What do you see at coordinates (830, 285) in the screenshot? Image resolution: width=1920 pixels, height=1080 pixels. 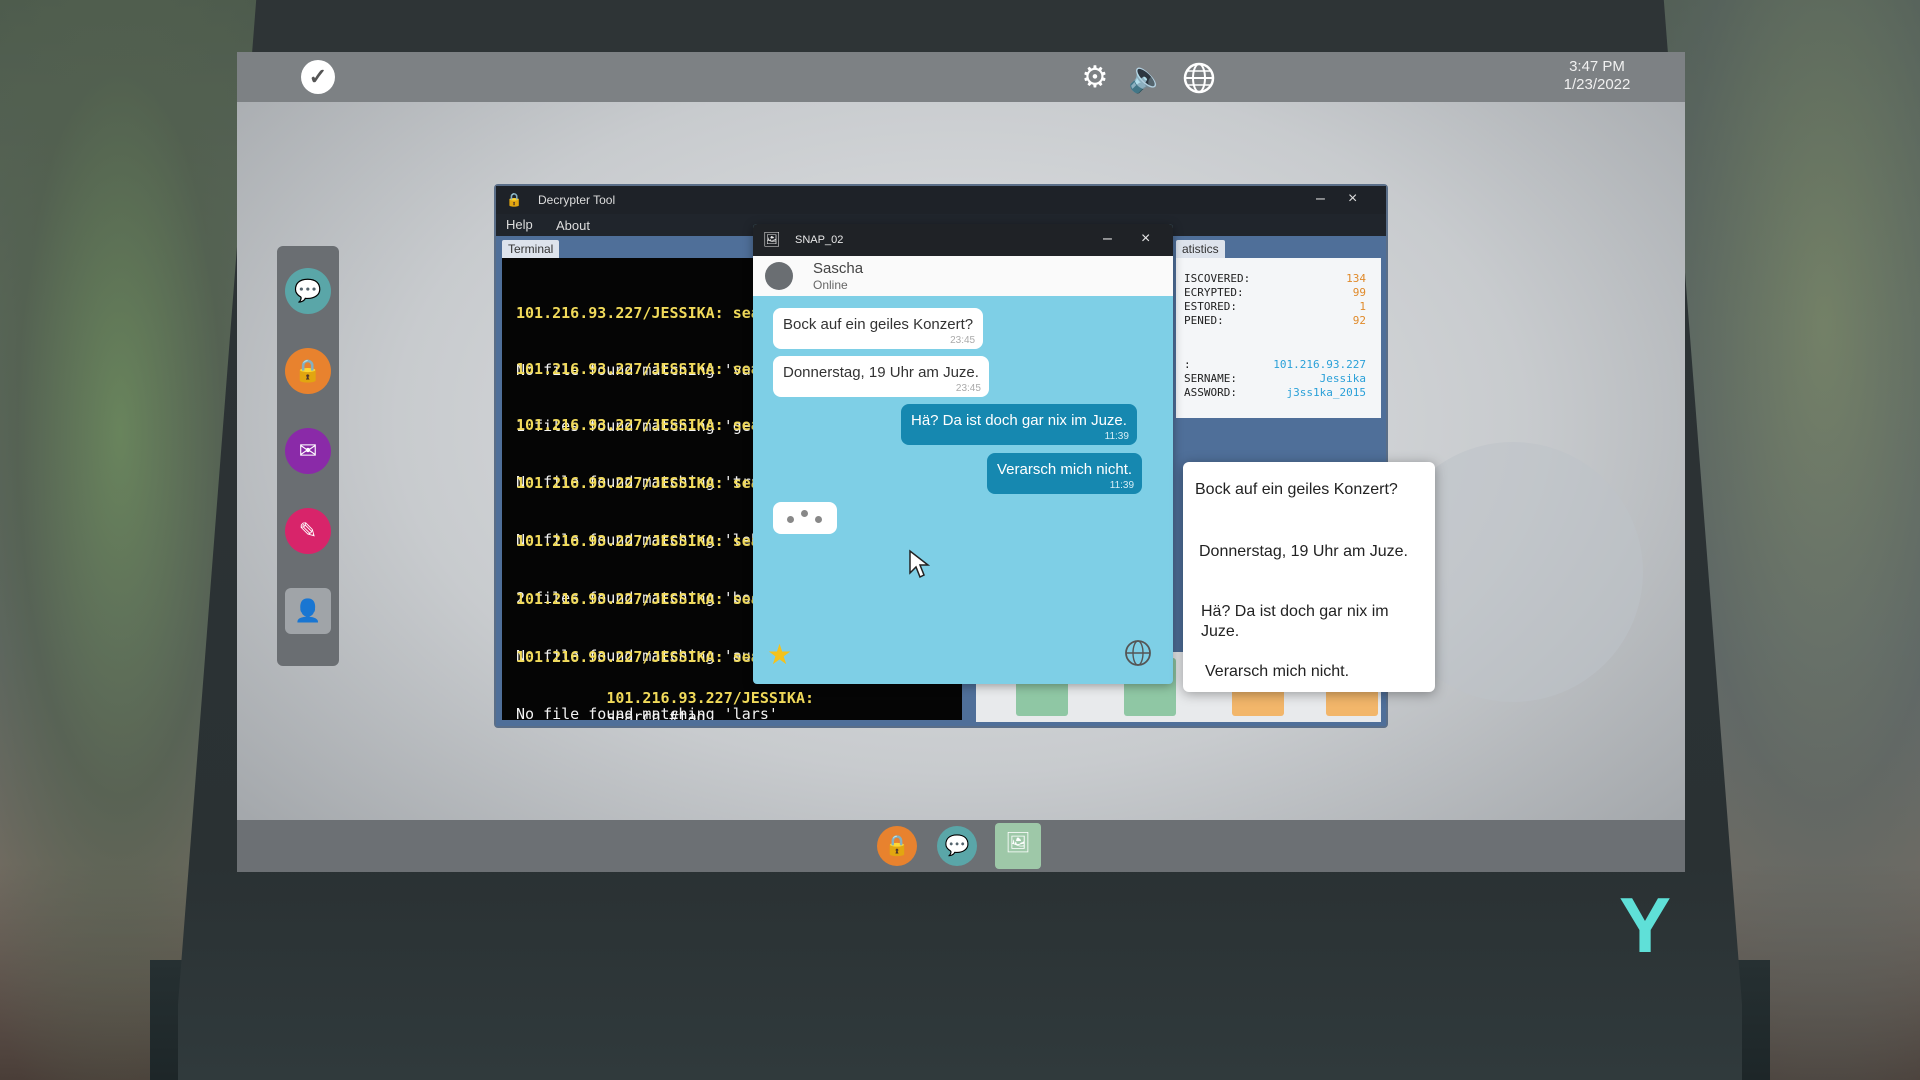 I see `contact-status: Online` at bounding box center [830, 285].